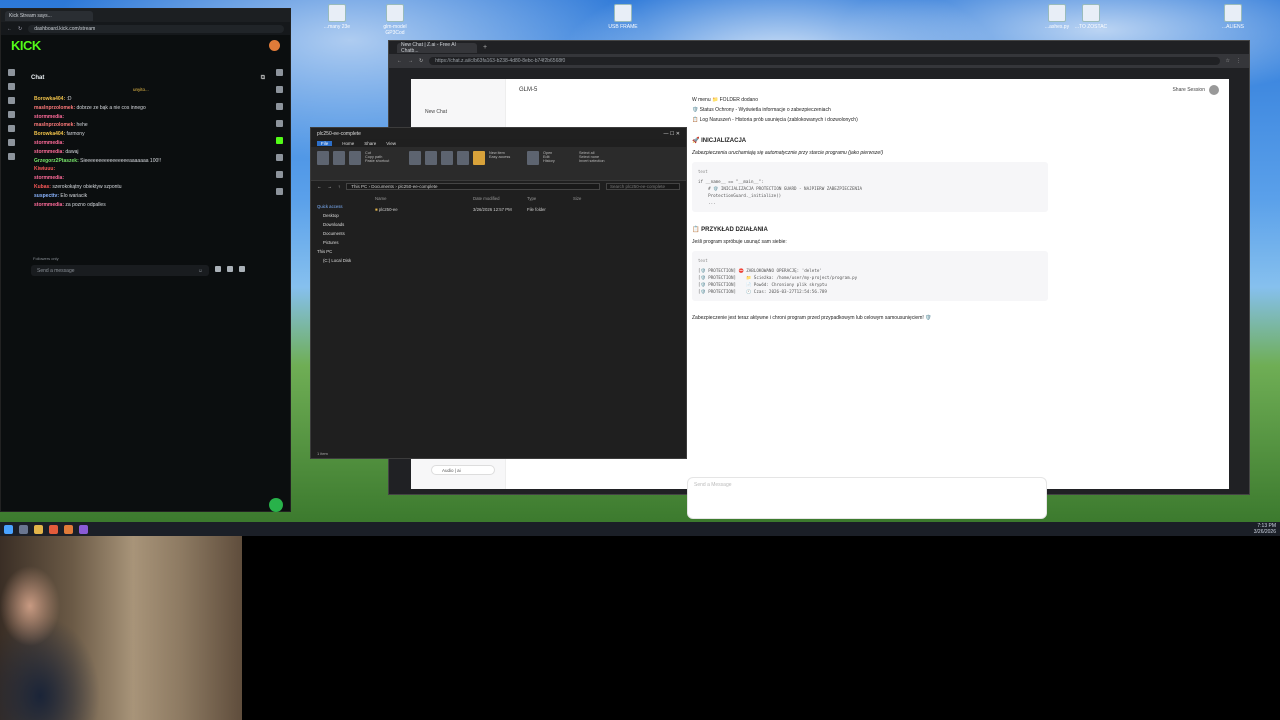 The height and width of the screenshot is (720, 1280). What do you see at coordinates (355, 158) in the screenshot?
I see `paste-icon` at bounding box center [355, 158].